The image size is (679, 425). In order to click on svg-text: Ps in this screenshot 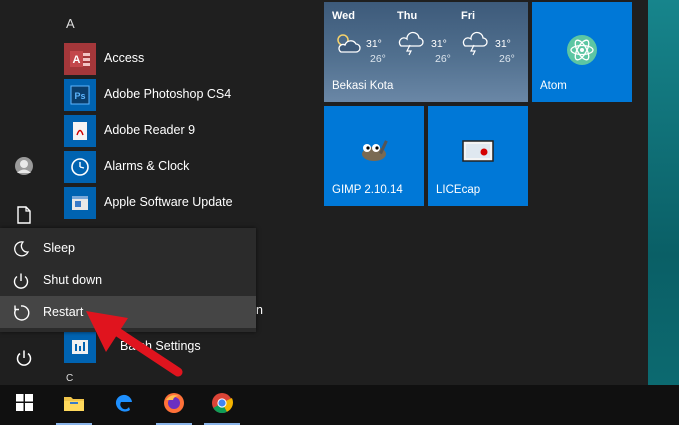, I will do `click(79, 96)`.